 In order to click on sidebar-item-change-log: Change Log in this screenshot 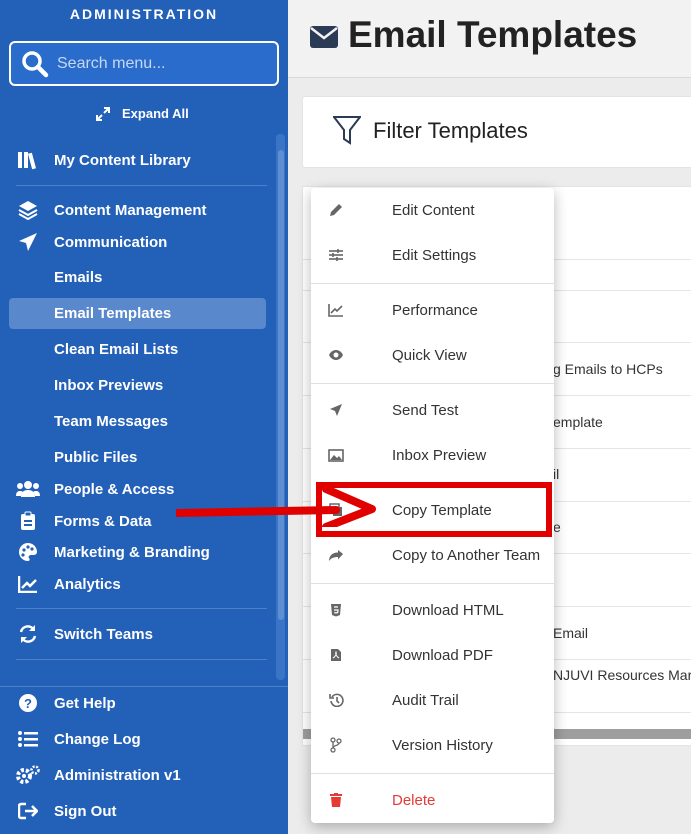, I will do `click(78, 739)`.